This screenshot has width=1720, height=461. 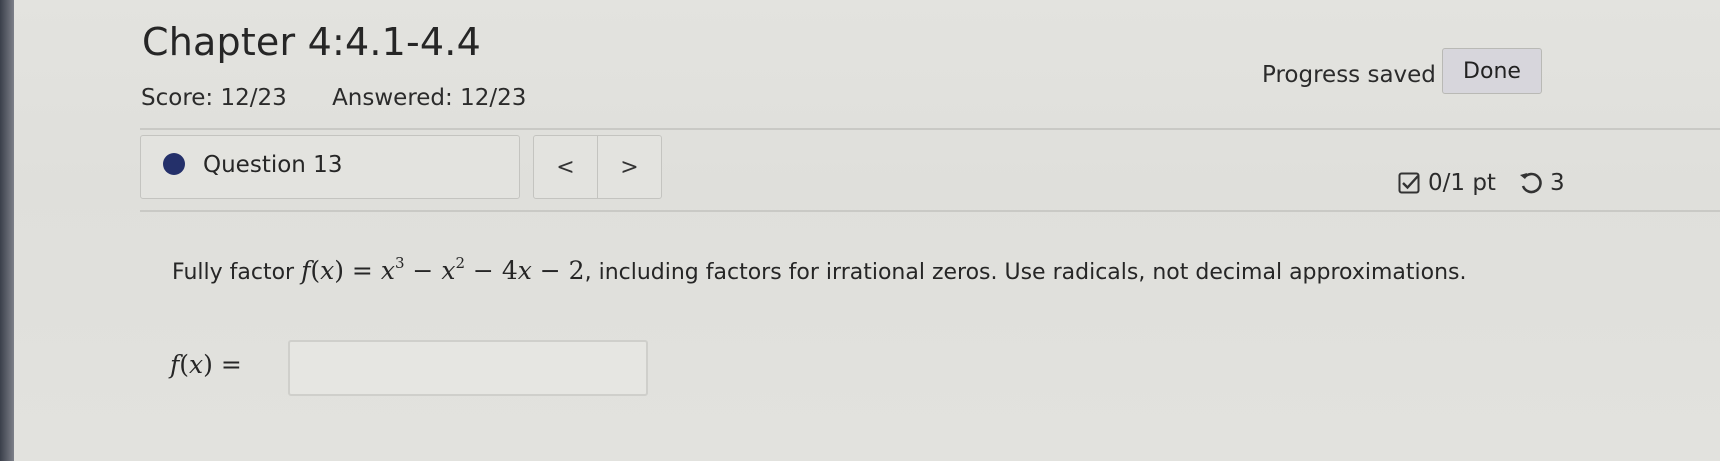 I want to click on question-text-before: Fully factor, so click(x=237, y=272).